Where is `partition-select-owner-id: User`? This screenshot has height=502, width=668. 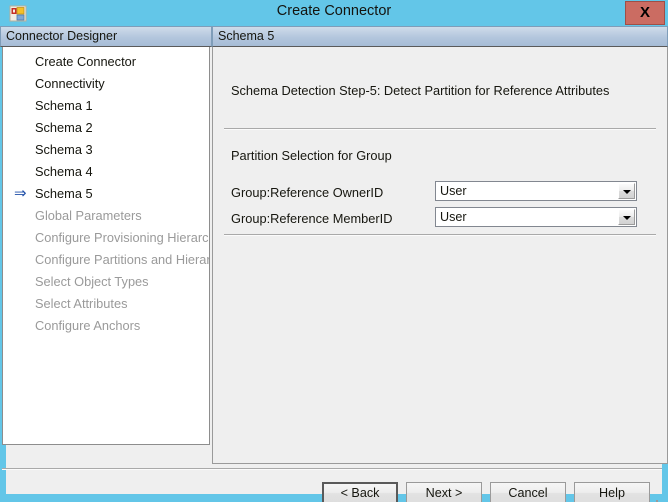 partition-select-owner-id: User is located at coordinates (536, 191).